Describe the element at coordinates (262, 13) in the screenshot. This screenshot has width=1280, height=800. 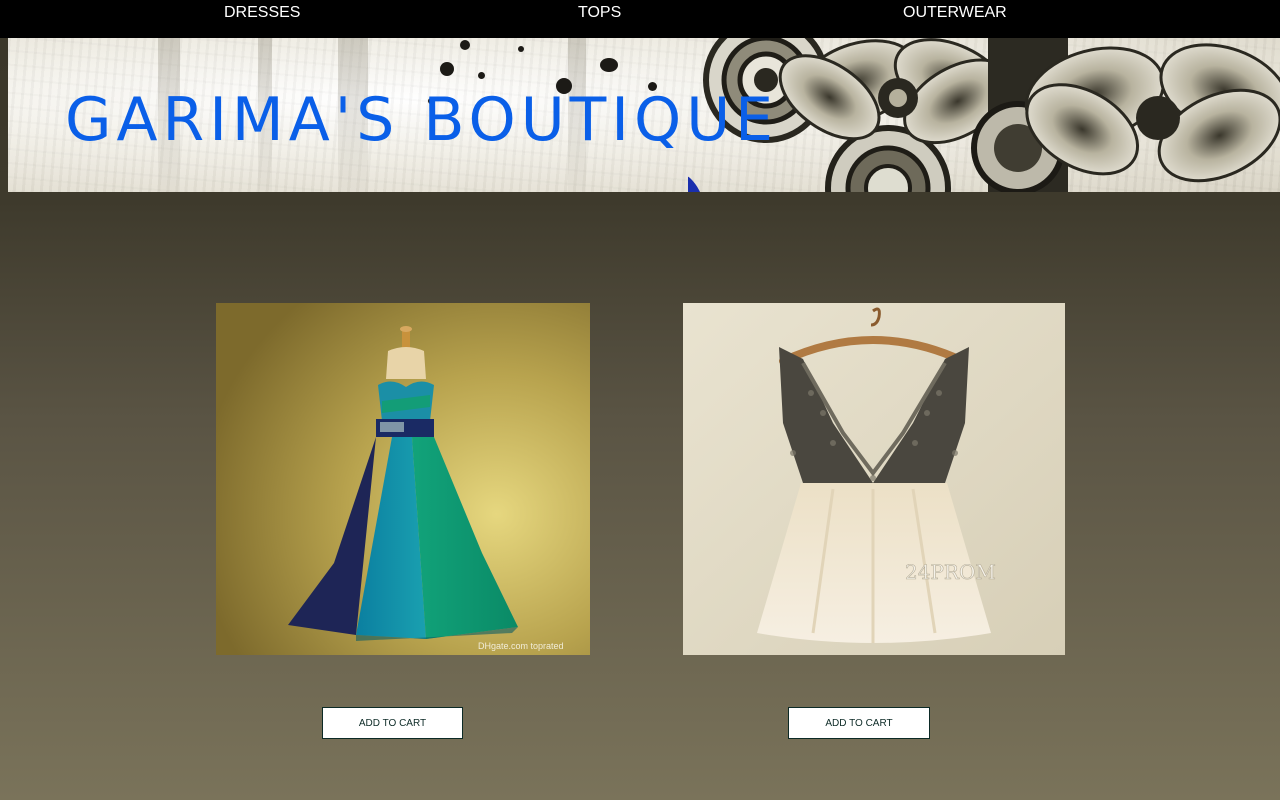
I see `nav-link-dresses: DRESSES` at that location.